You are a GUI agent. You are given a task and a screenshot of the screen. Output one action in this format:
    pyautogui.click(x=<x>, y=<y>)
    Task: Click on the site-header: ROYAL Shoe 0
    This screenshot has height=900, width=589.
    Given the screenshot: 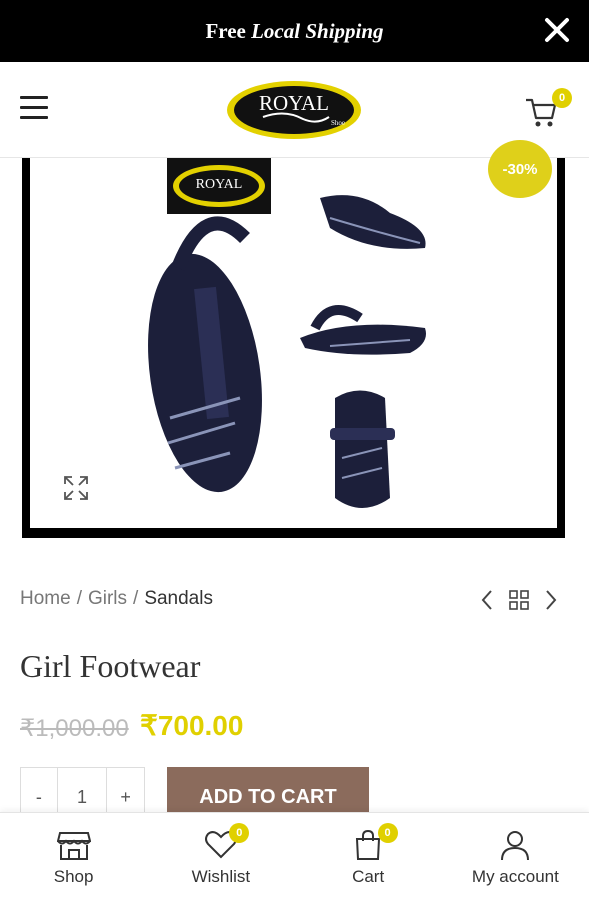 What is the action you would take?
    pyautogui.click(x=294, y=110)
    